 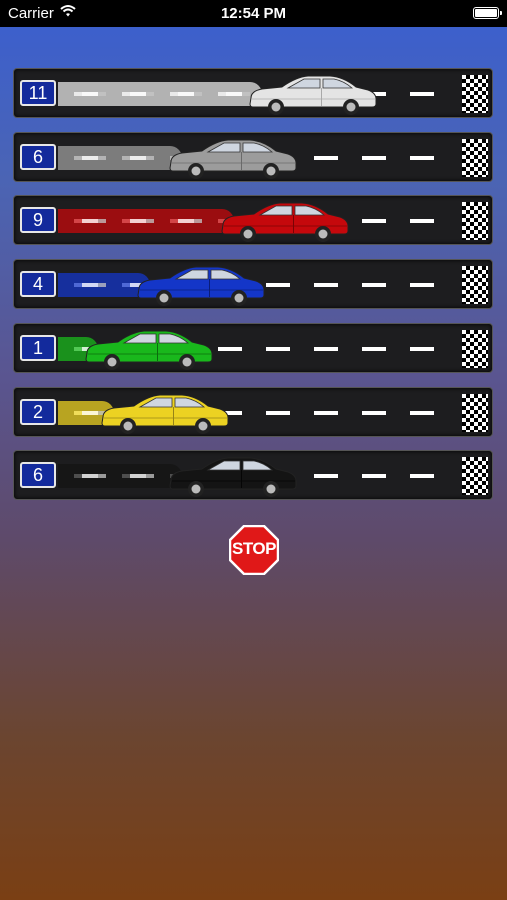 What do you see at coordinates (38, 347) in the screenshot?
I see `lane-number-badge: 1` at bounding box center [38, 347].